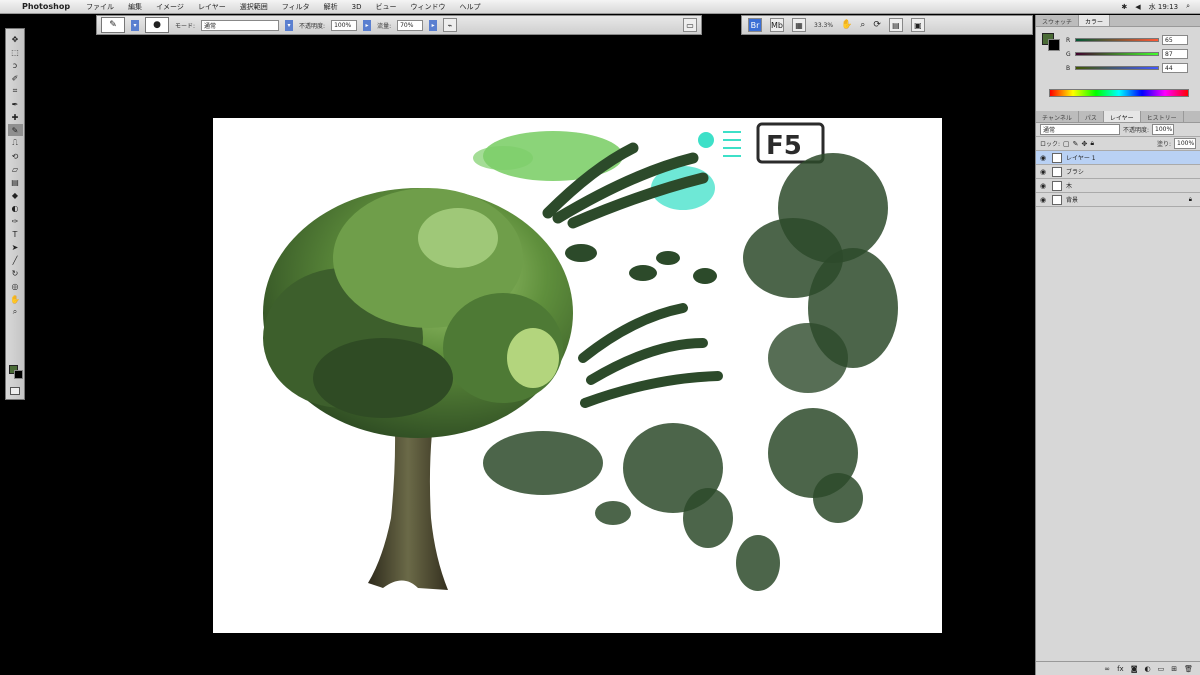 This screenshot has width=1200, height=675. Describe the element at coordinates (15, 247) in the screenshot. I see `path-select-tool-icon: ➤` at that location.